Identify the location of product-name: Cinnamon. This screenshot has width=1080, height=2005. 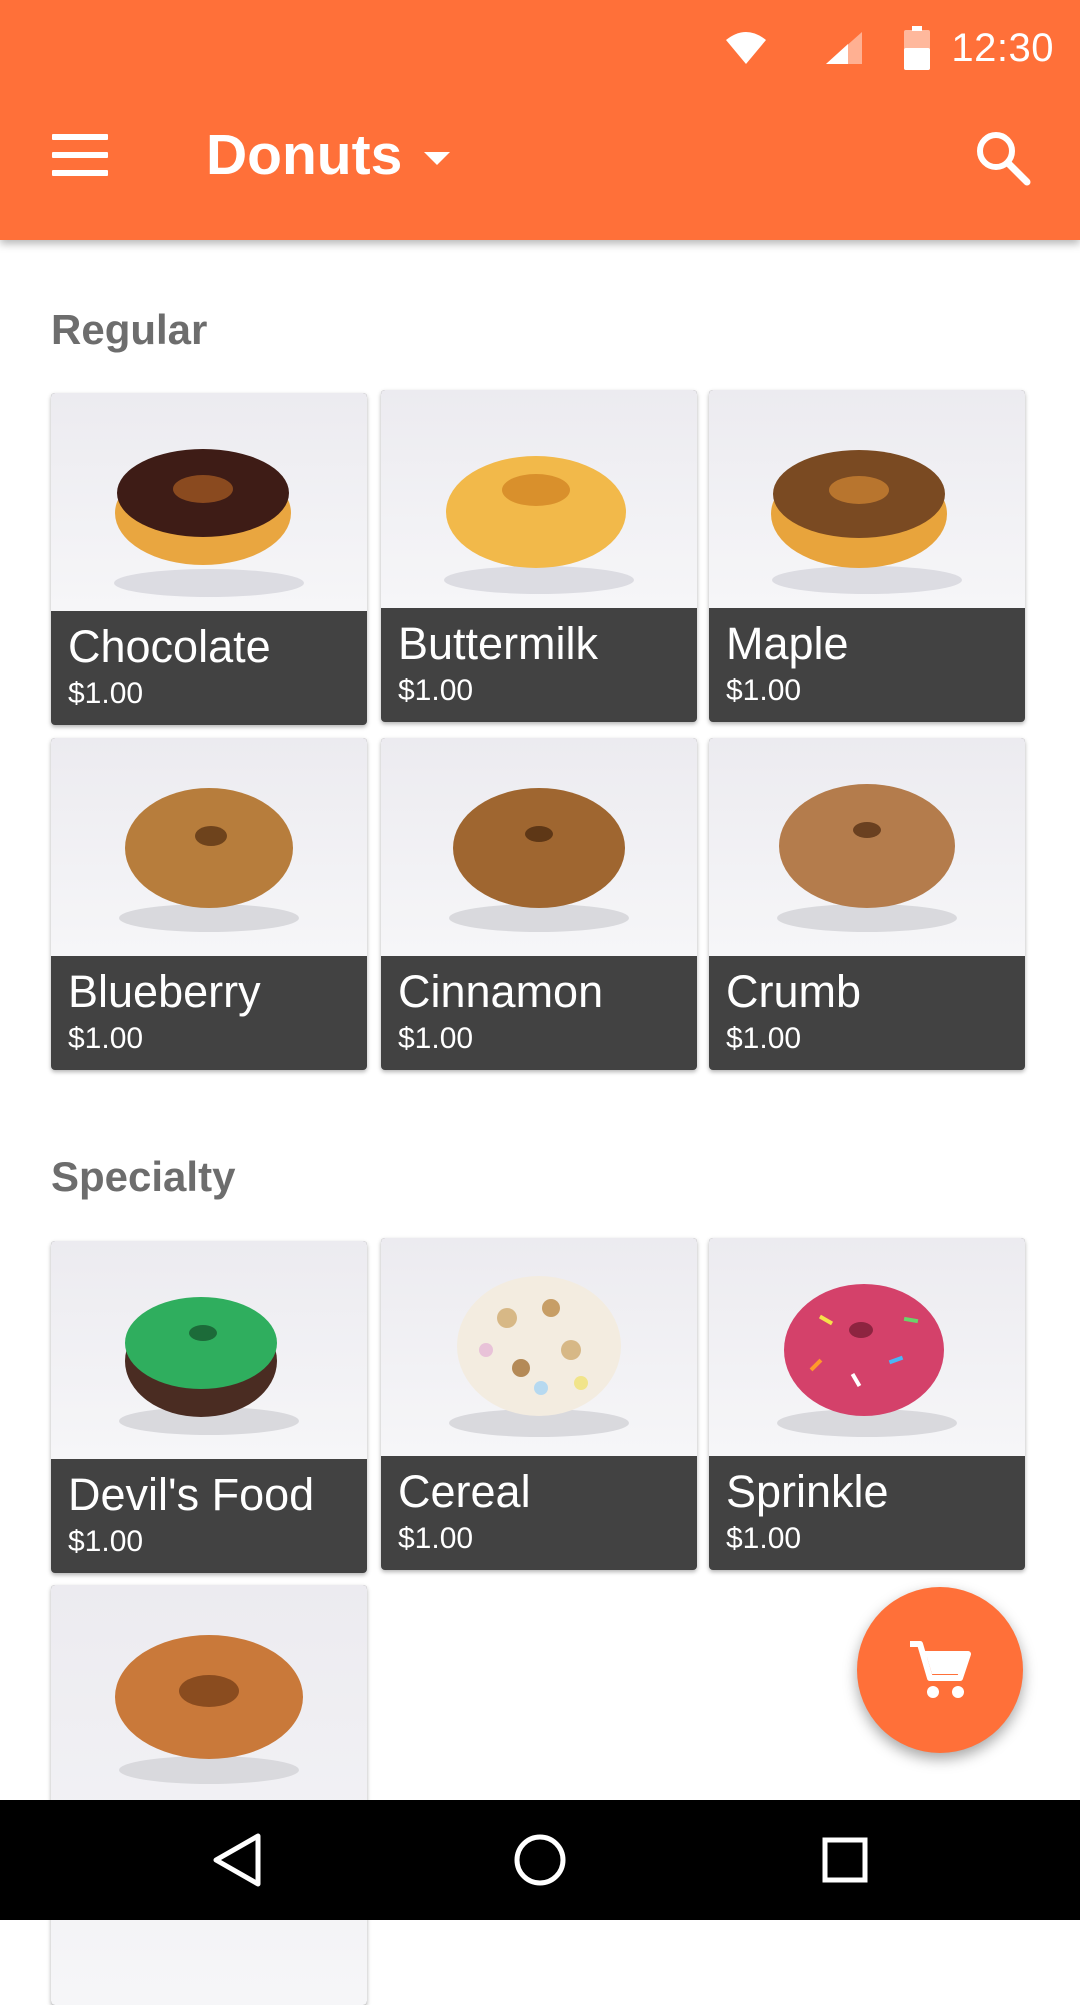
(501, 991).